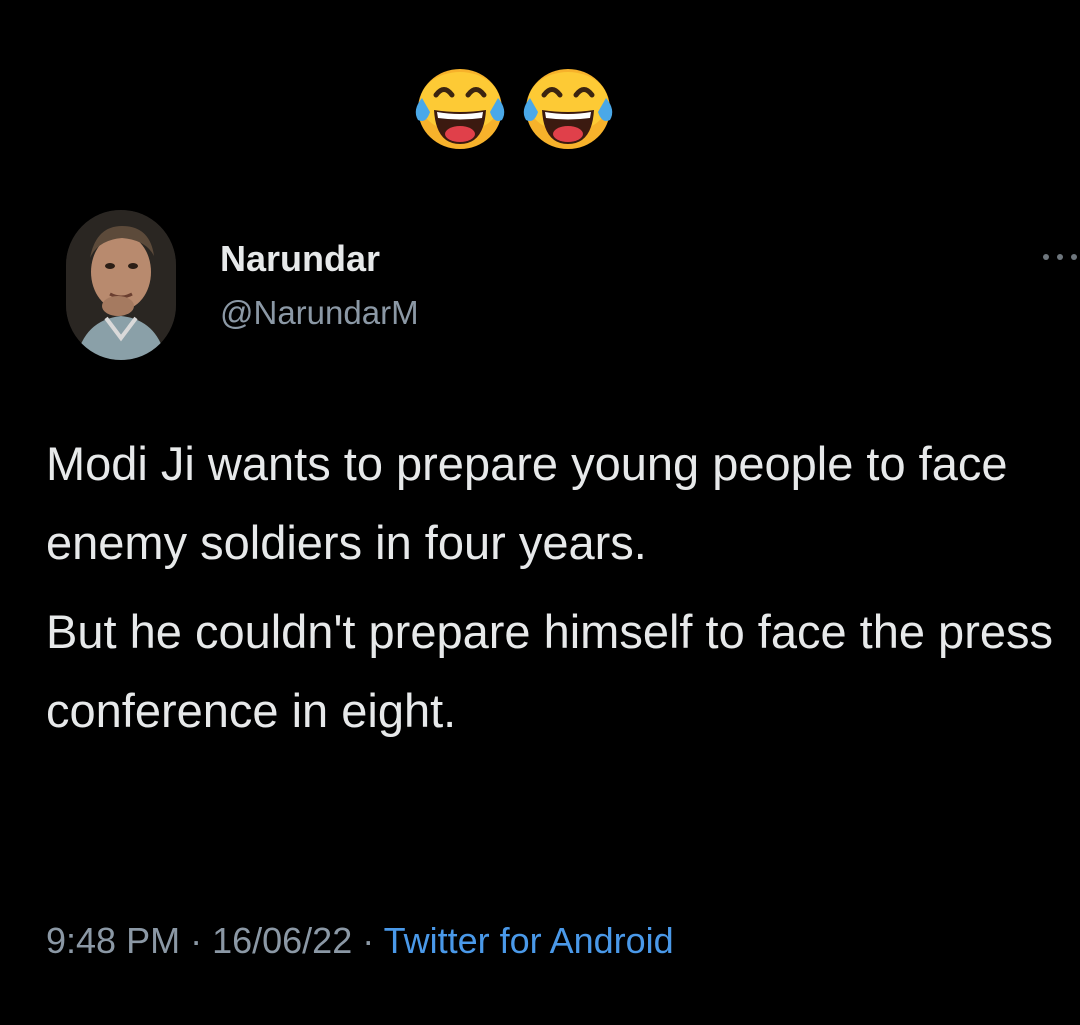 The width and height of the screenshot is (1080, 1025). What do you see at coordinates (300, 259) in the screenshot?
I see `author-display-name: Narundar` at bounding box center [300, 259].